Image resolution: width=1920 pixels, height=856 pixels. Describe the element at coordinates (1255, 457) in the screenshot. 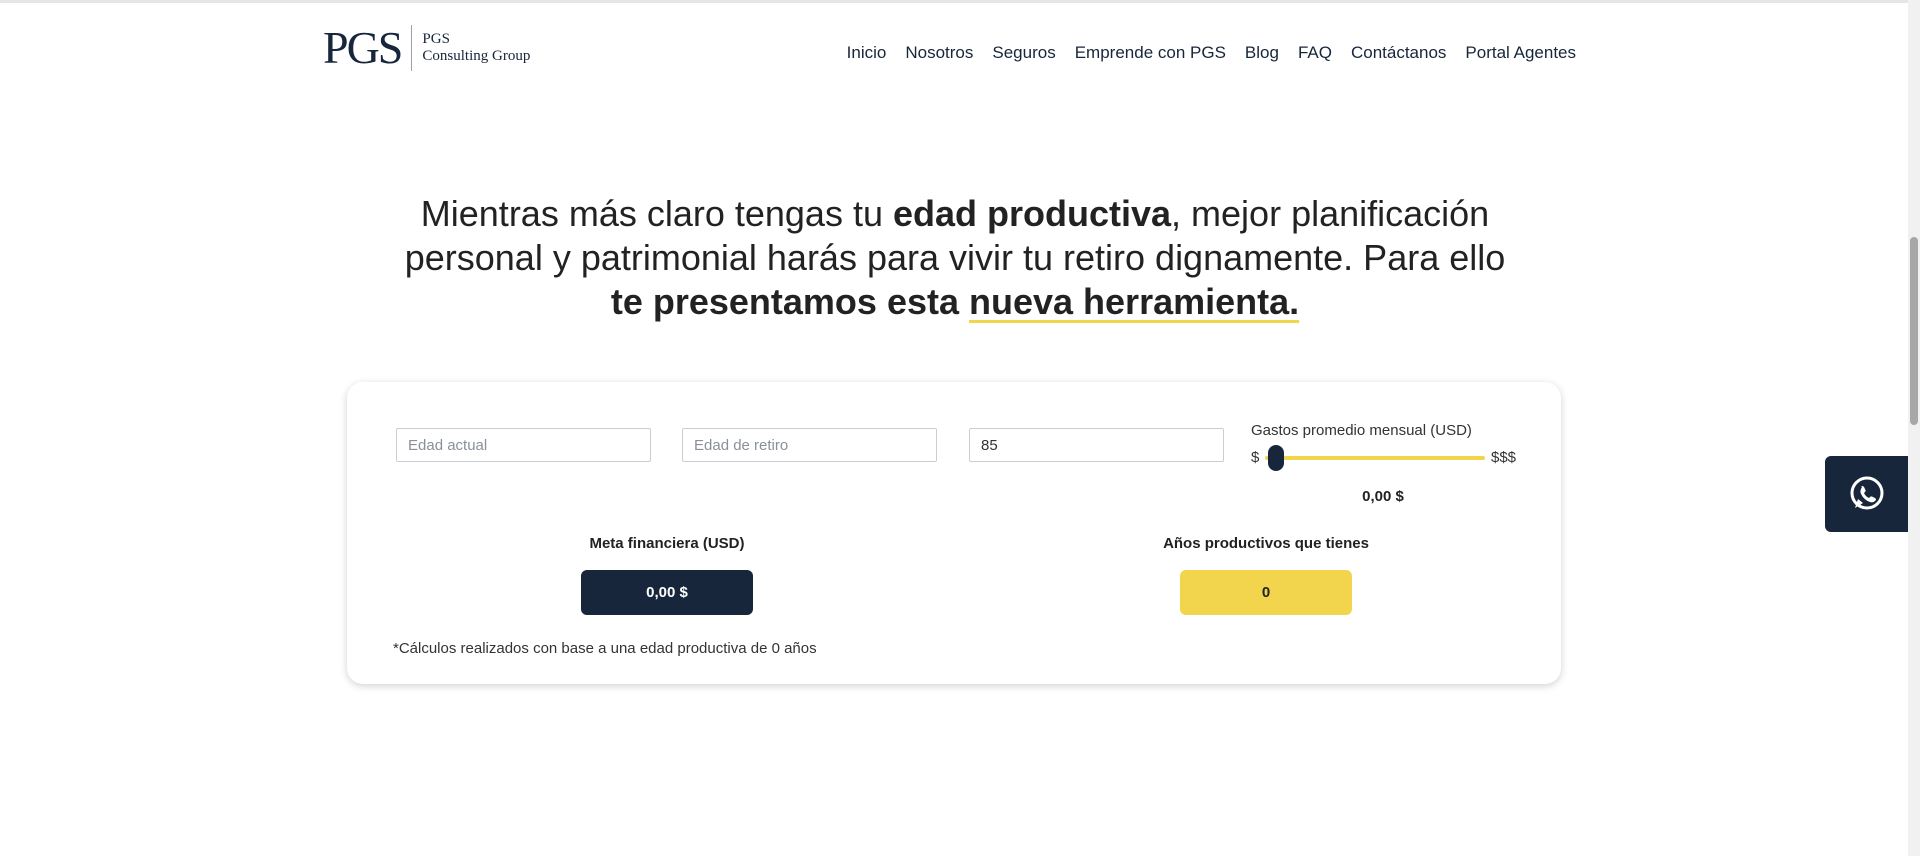

I see `slider-min-label: $` at that location.